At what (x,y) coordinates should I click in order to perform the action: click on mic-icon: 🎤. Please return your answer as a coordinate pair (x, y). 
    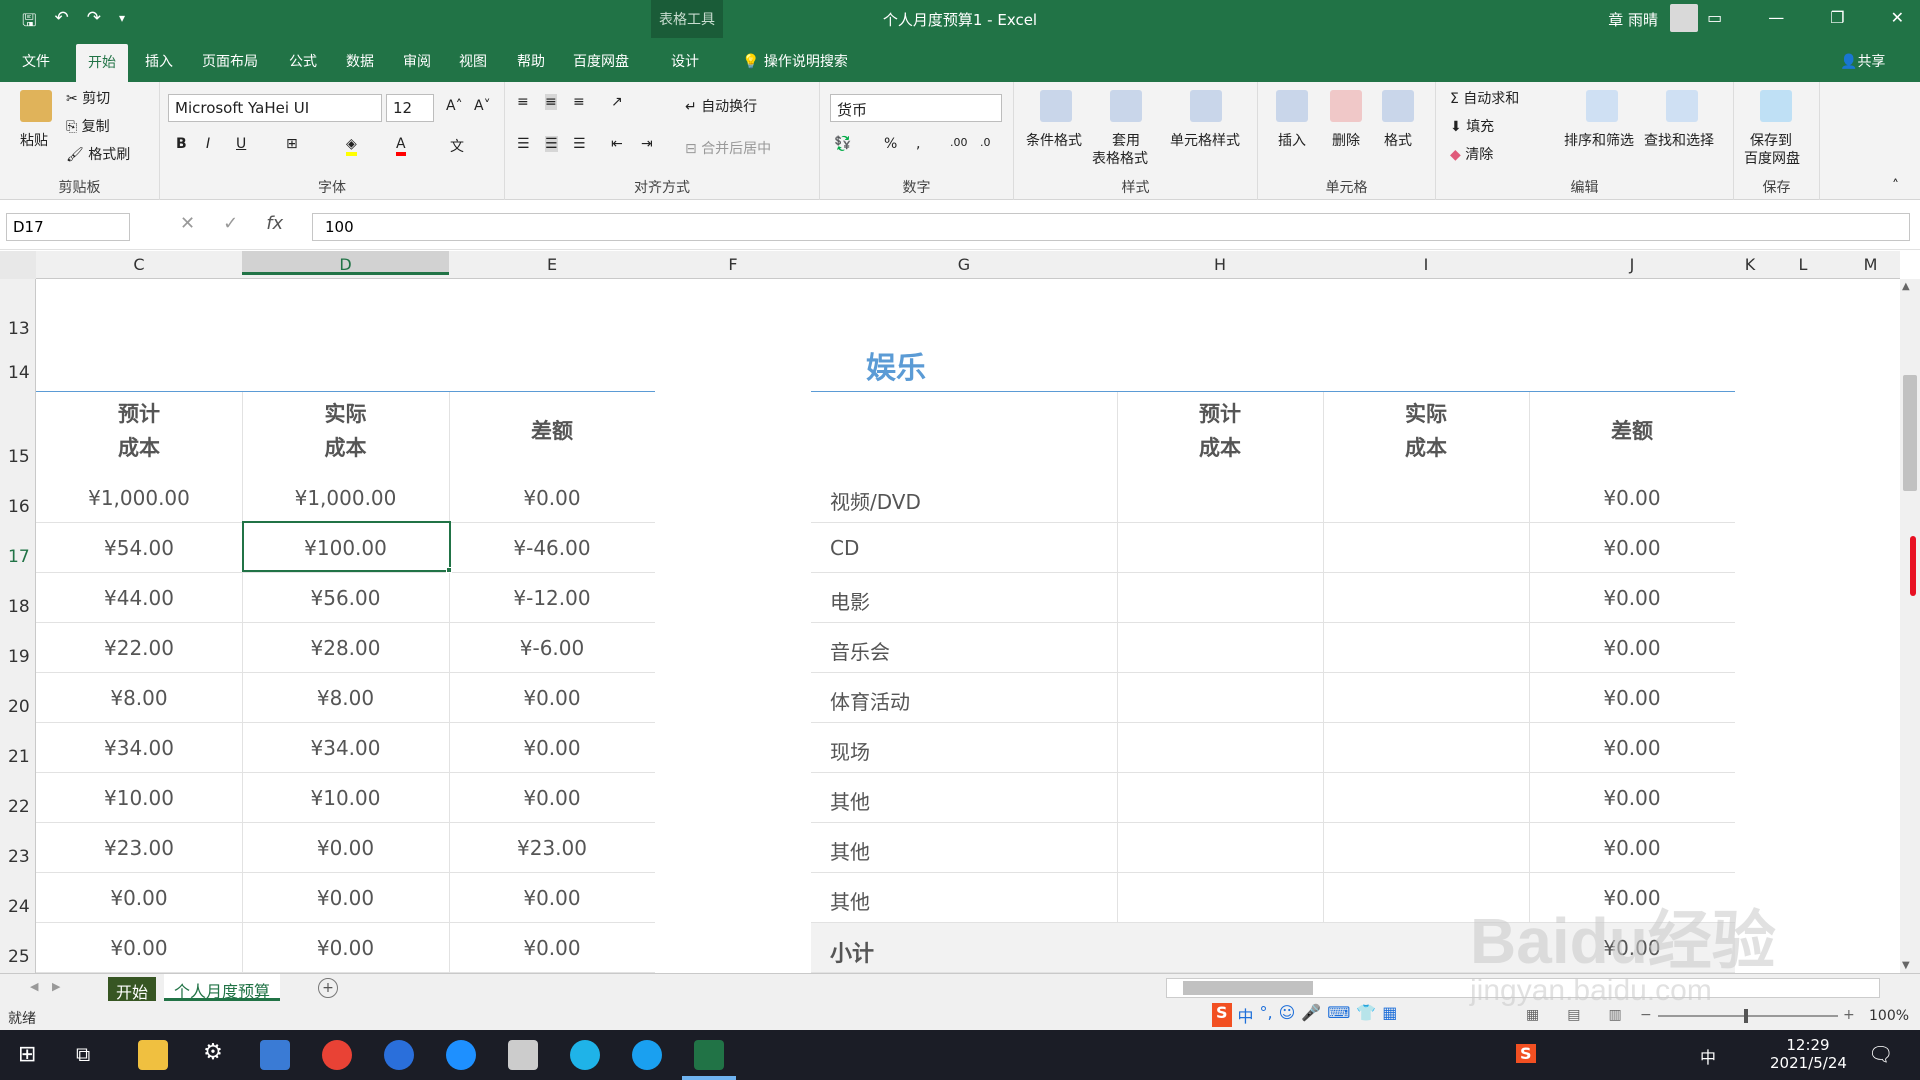
    Looking at the image, I should click on (1311, 1015).